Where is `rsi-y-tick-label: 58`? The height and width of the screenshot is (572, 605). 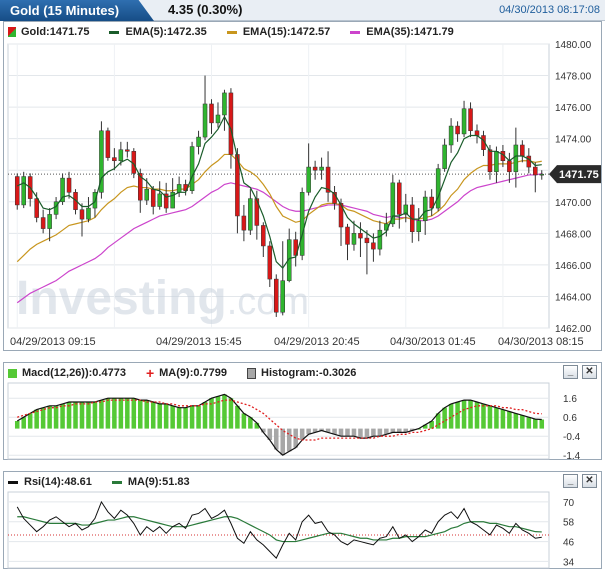 rsi-y-tick-label: 58 is located at coordinates (569, 523).